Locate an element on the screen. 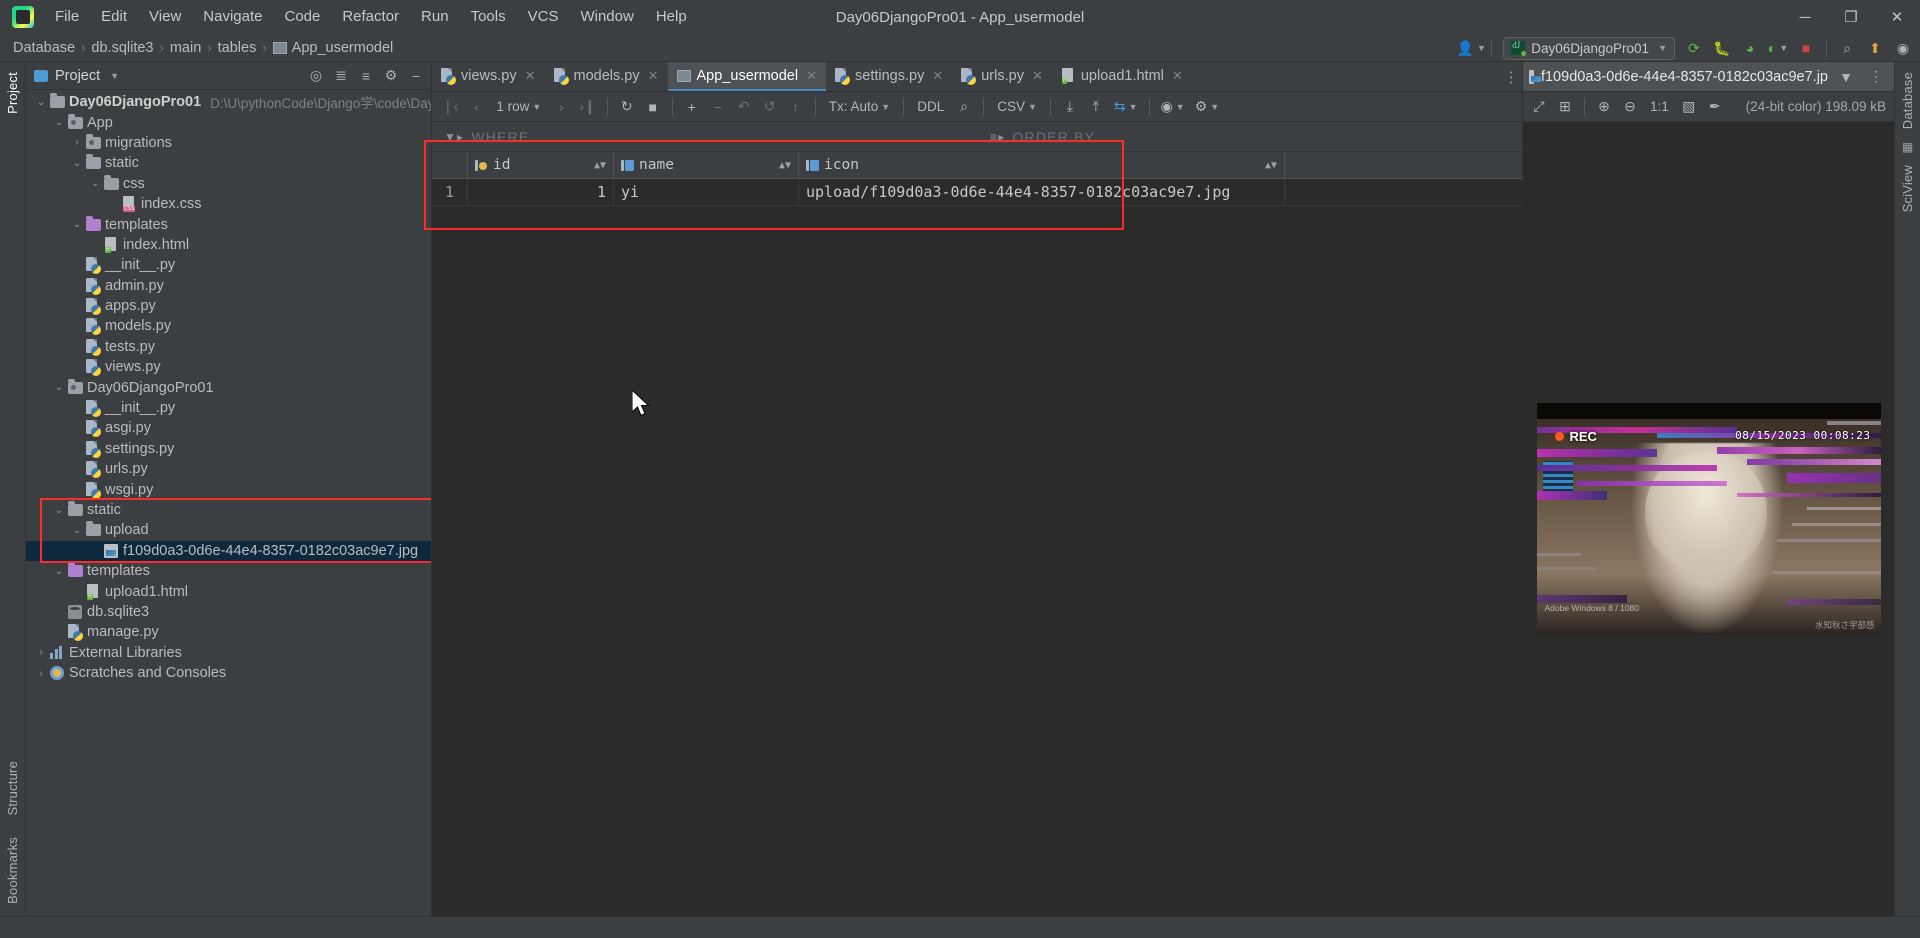  tool-window-button-database: Database is located at coordinates (1907, 100).